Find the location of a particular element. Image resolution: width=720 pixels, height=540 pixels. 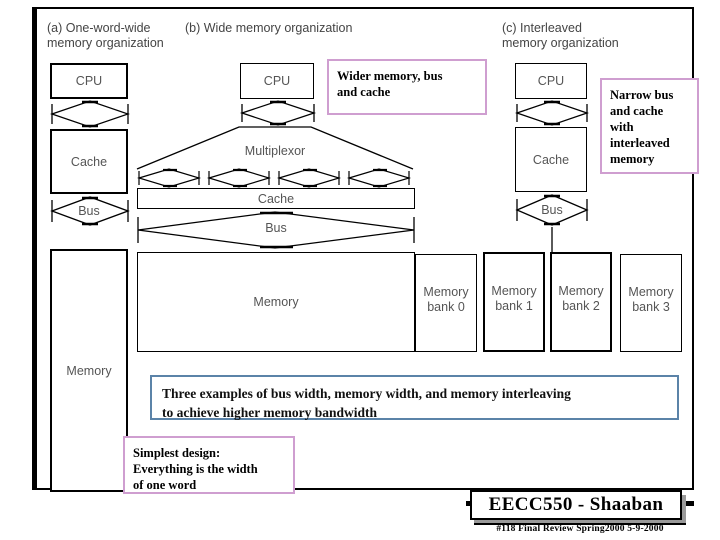

bus-label-c: Bus is located at coordinates (552, 210).